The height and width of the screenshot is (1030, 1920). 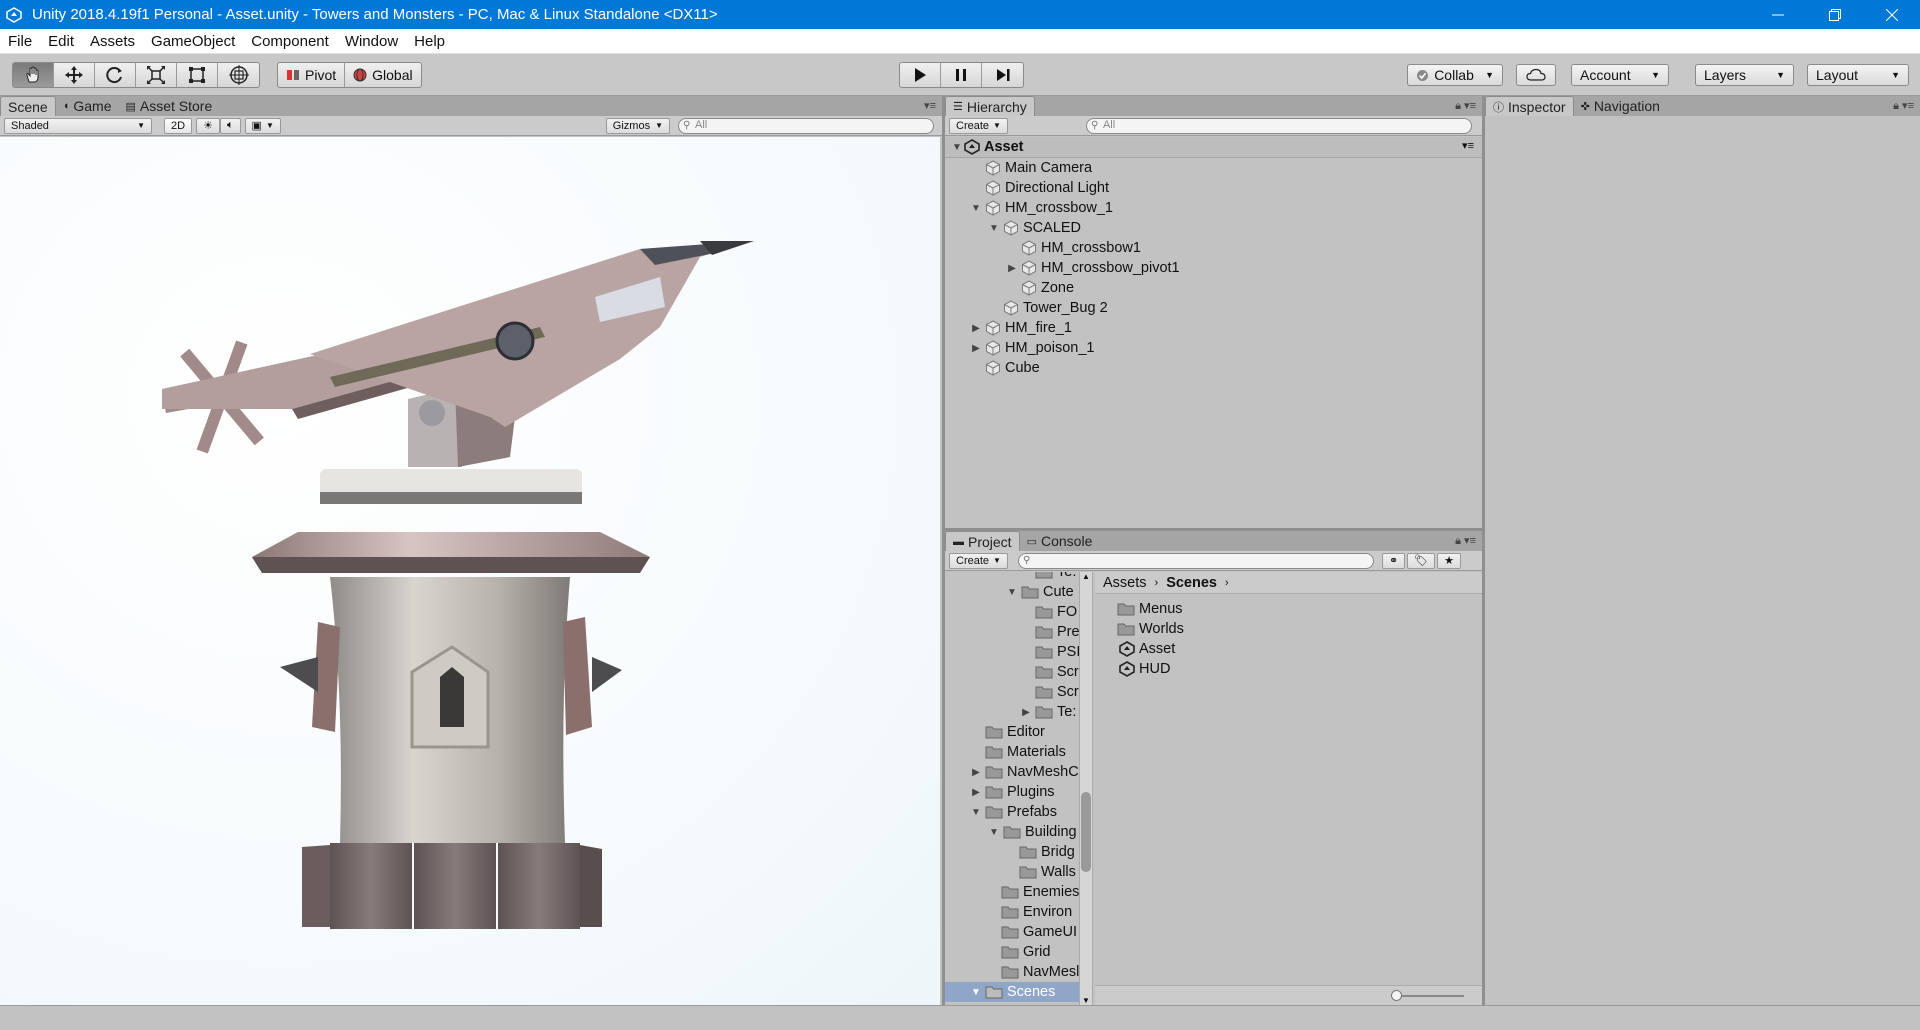 I want to click on folder-tree-item: ▼ Building, so click(x=1031, y=832).